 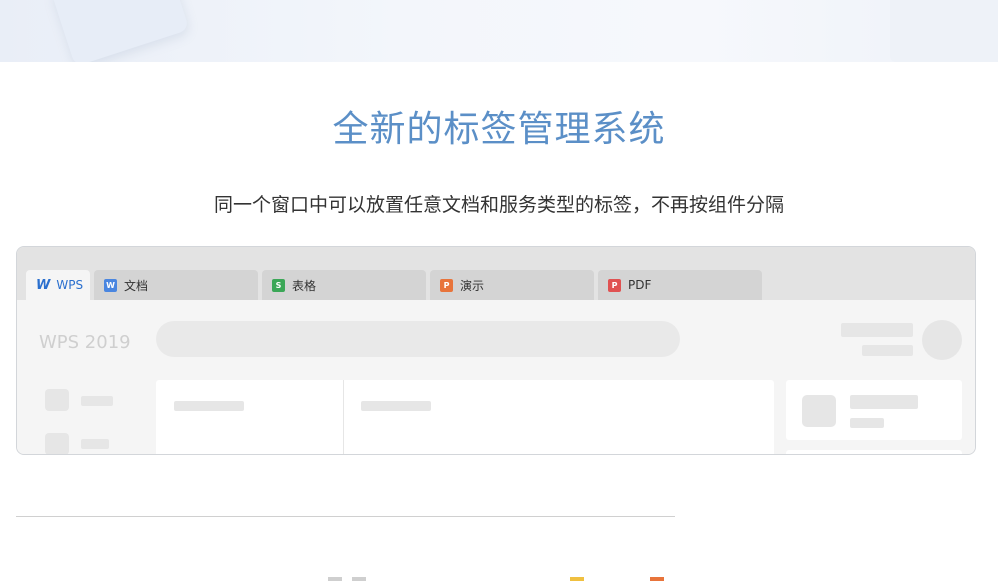 What do you see at coordinates (85, 342) in the screenshot?
I see `brand-text: WPS 2019` at bounding box center [85, 342].